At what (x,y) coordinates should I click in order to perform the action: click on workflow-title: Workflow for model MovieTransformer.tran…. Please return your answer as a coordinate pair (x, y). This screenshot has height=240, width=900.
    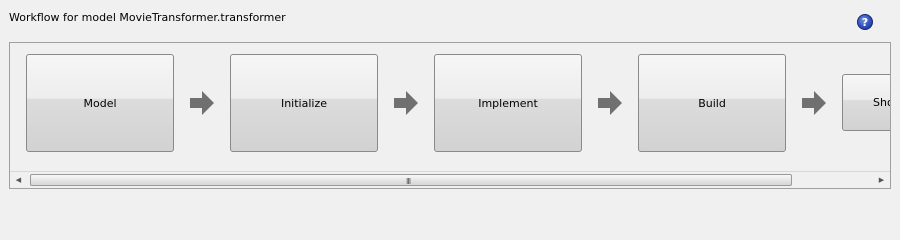
    Looking at the image, I should click on (147, 17).